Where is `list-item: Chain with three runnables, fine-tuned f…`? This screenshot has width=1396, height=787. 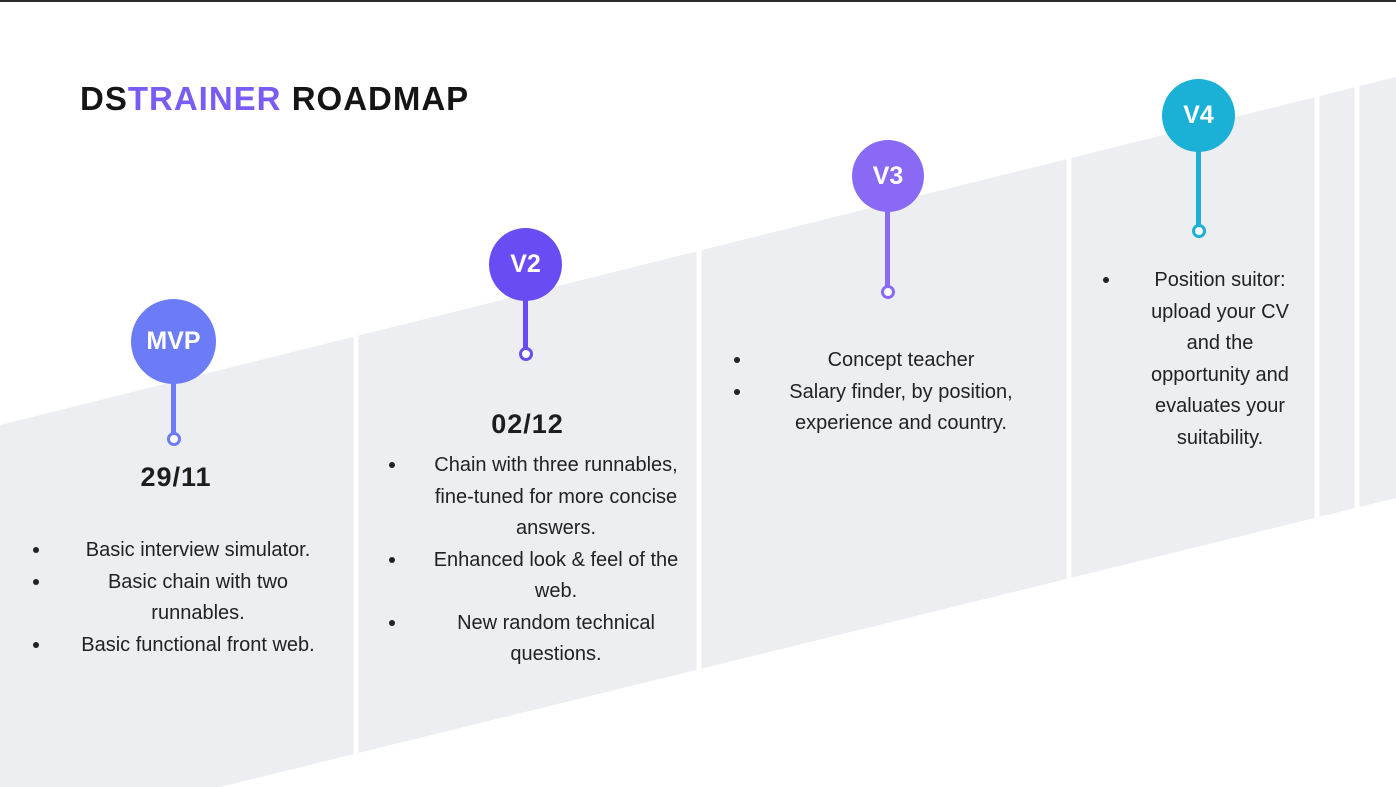
list-item: Chain with three runnables, fine-tuned f… is located at coordinates (534, 497).